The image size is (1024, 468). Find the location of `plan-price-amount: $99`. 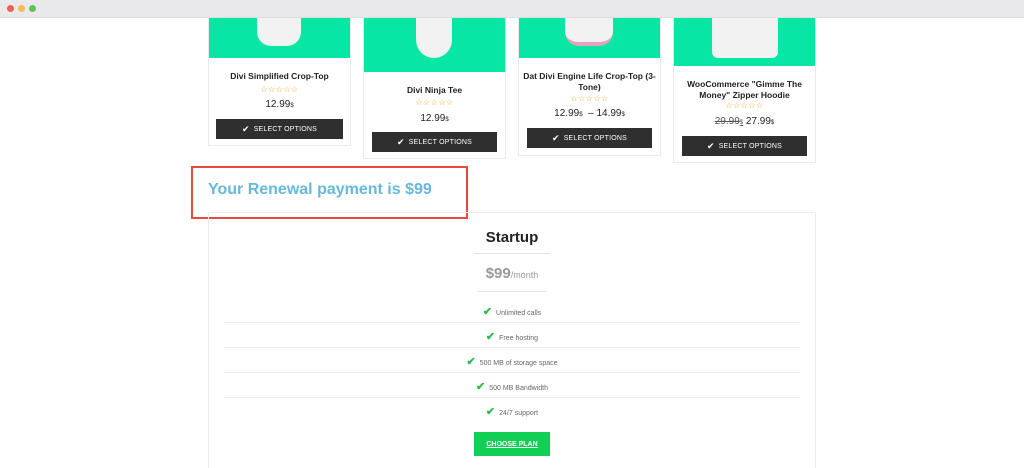

plan-price-amount: $99 is located at coordinates (498, 273).